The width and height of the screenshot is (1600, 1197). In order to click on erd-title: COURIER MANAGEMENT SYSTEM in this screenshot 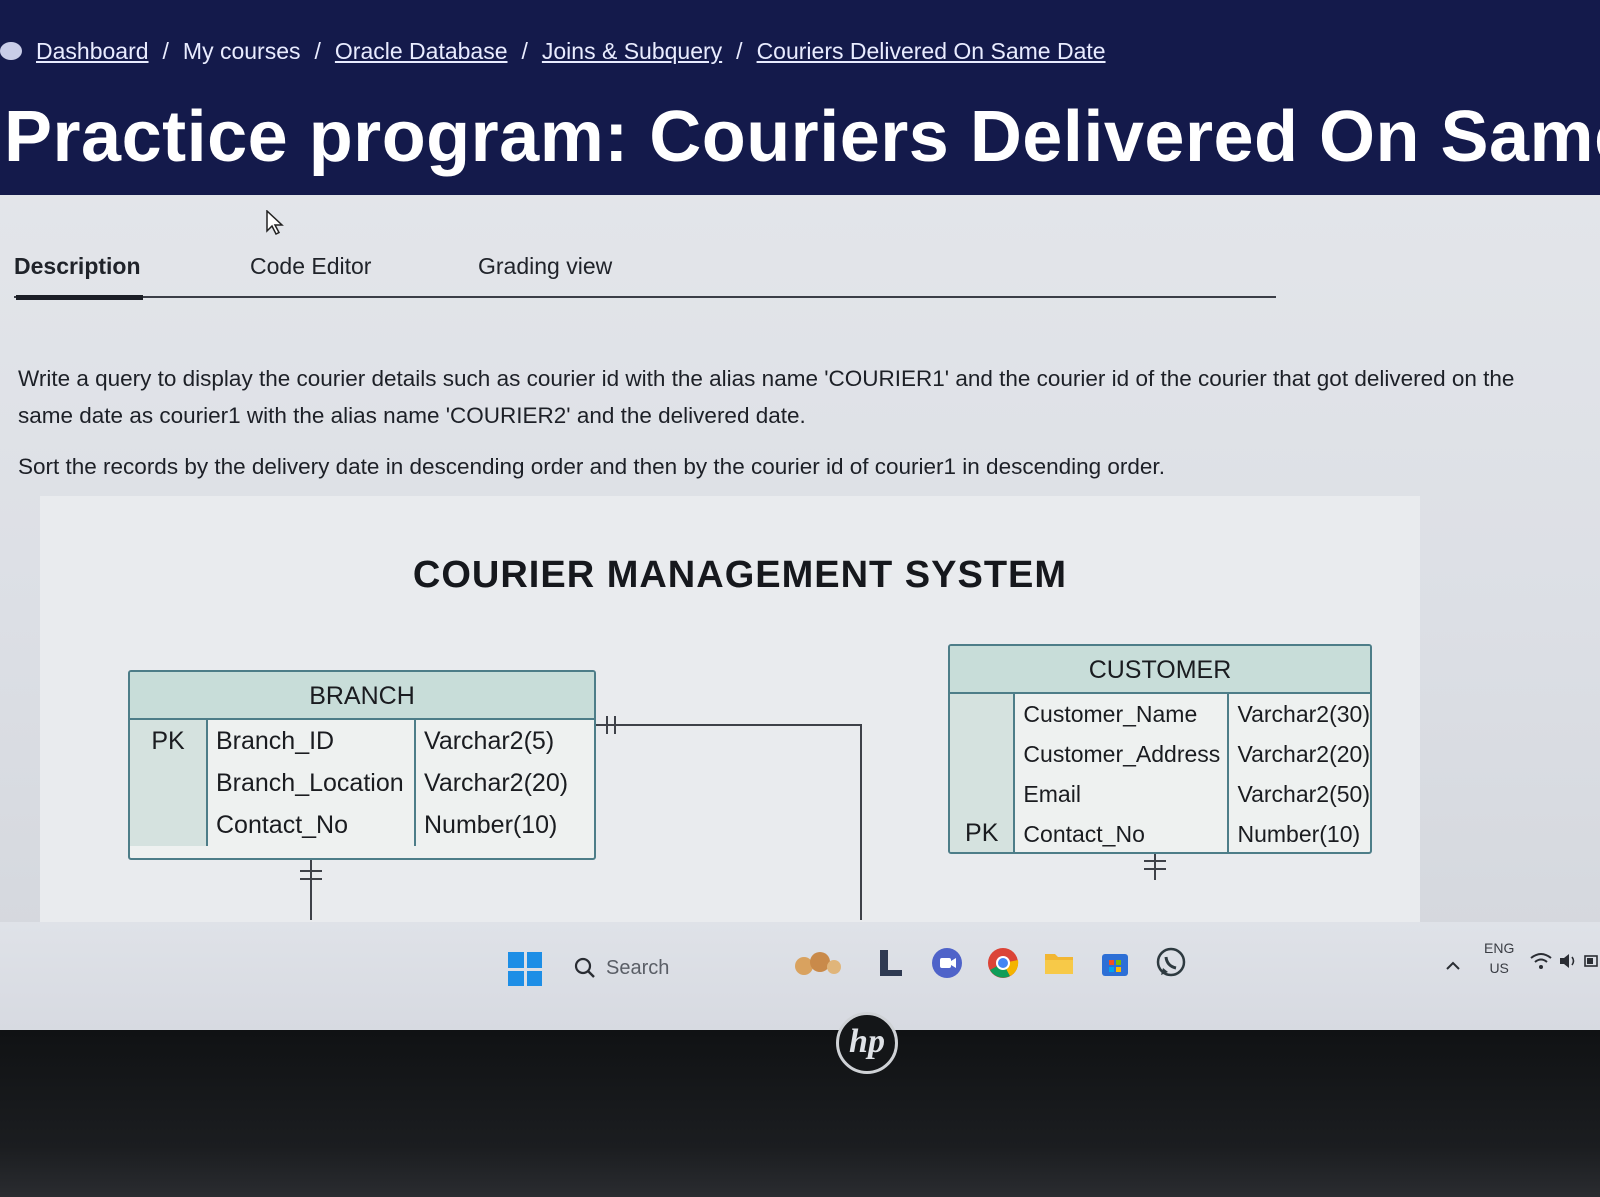, I will do `click(740, 575)`.